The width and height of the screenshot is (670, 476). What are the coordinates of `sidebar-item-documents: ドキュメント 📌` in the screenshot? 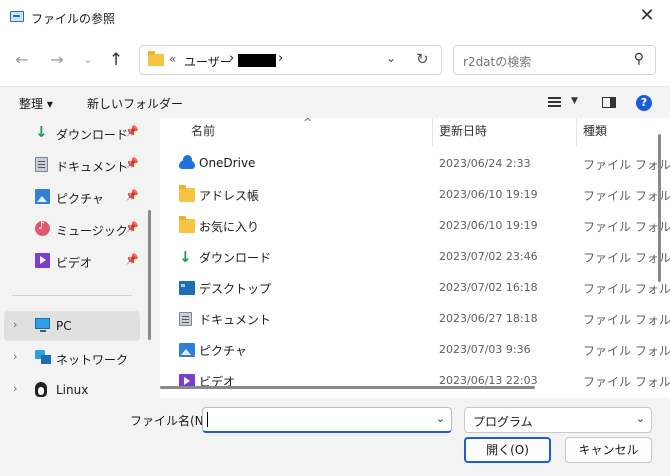 It's located at (70, 165).